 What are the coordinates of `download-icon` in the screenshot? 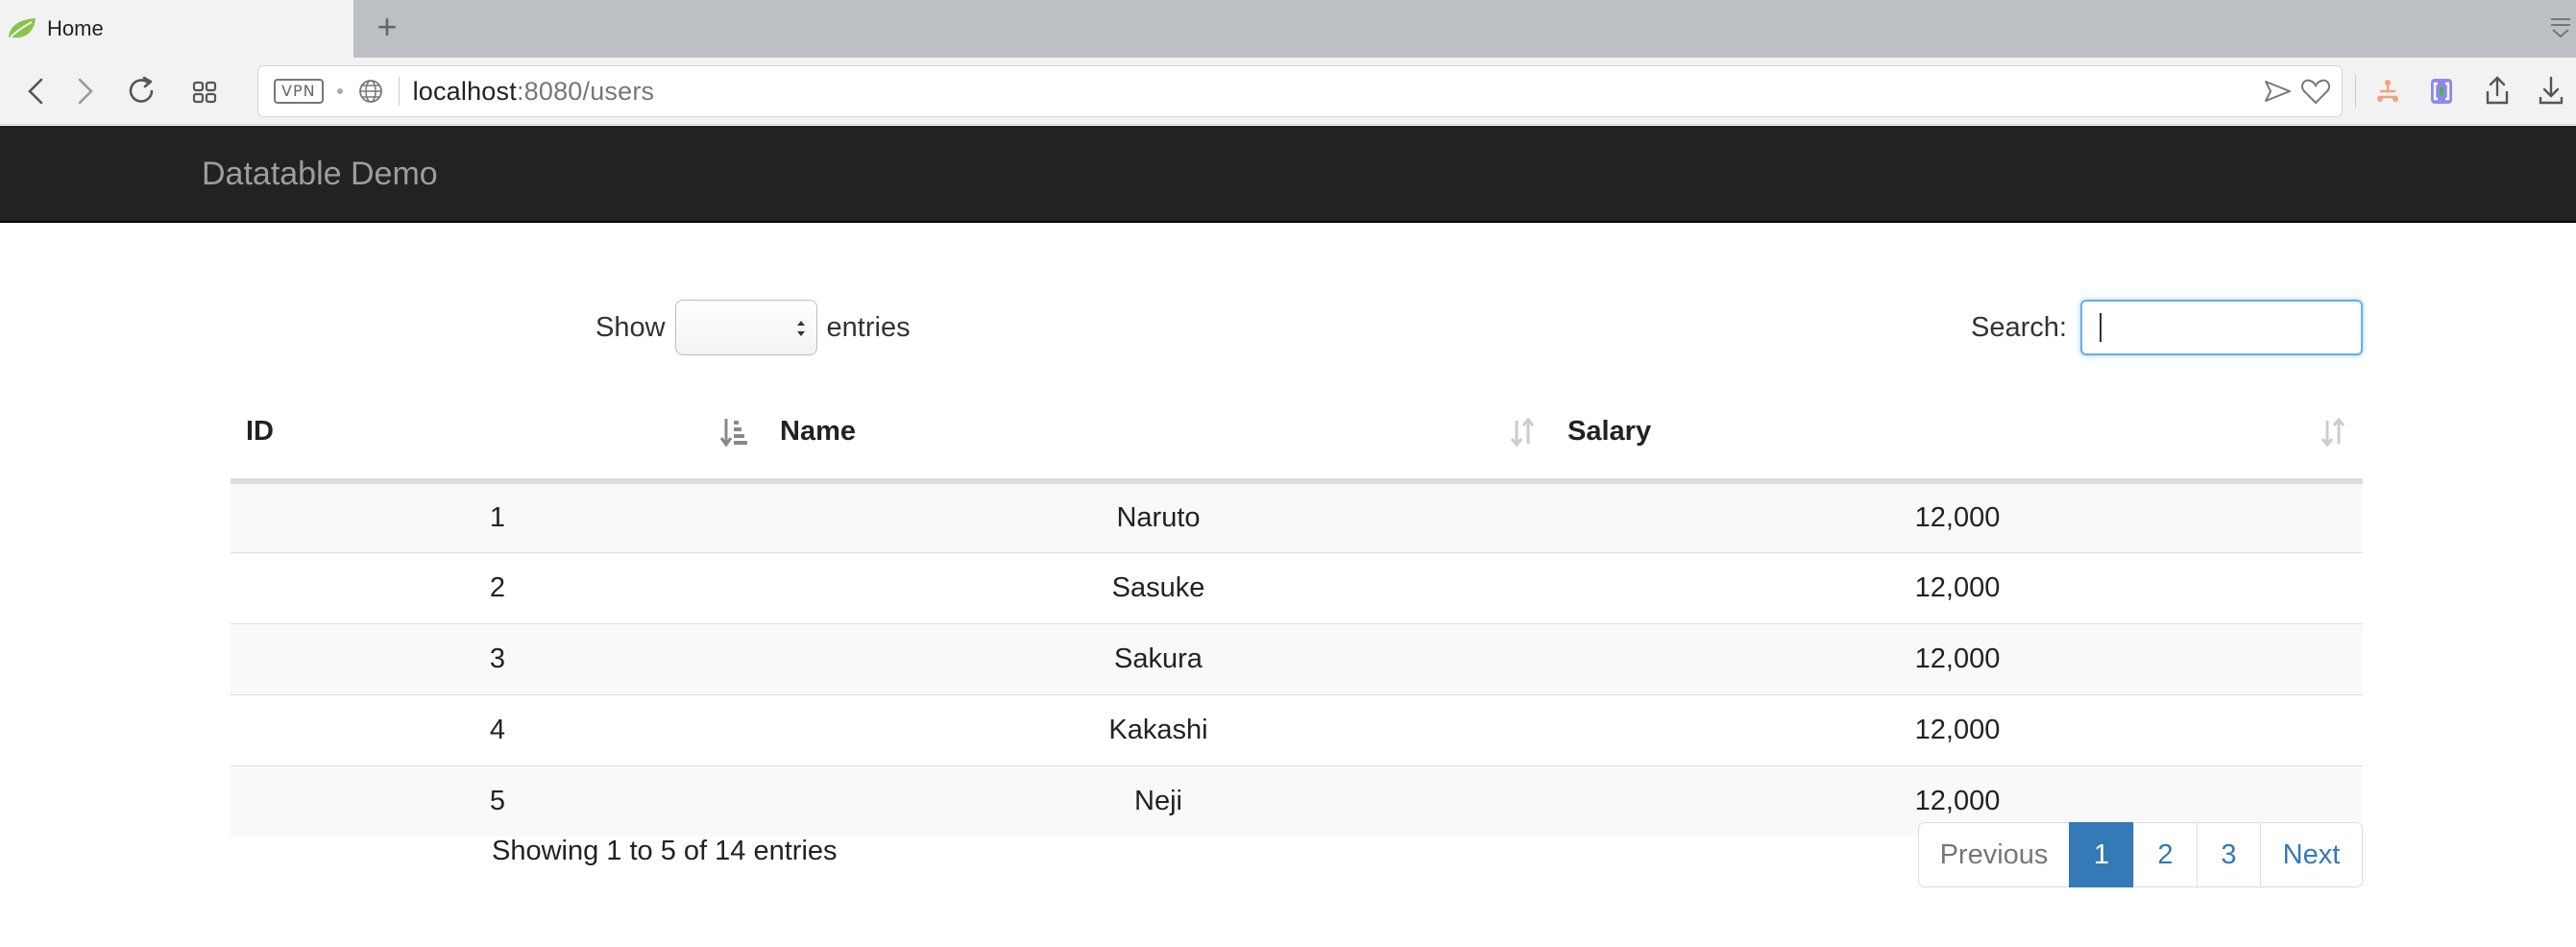 It's located at (2551, 91).